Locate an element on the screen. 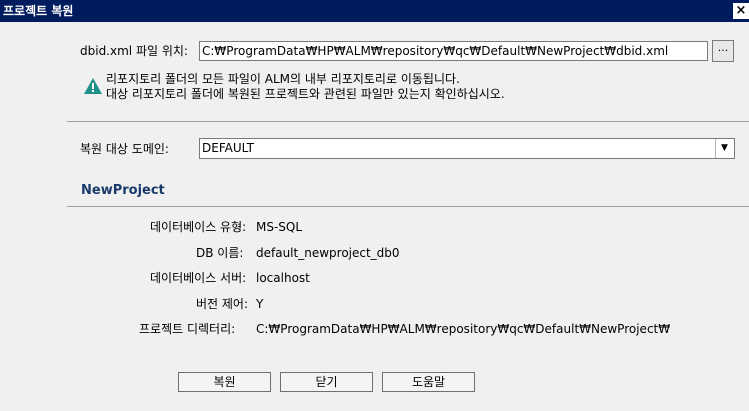 Image resolution: width=749 pixels, height=411 pixels. dbid-location-label: dbid.xml 파일 위치: is located at coordinates (134, 51).